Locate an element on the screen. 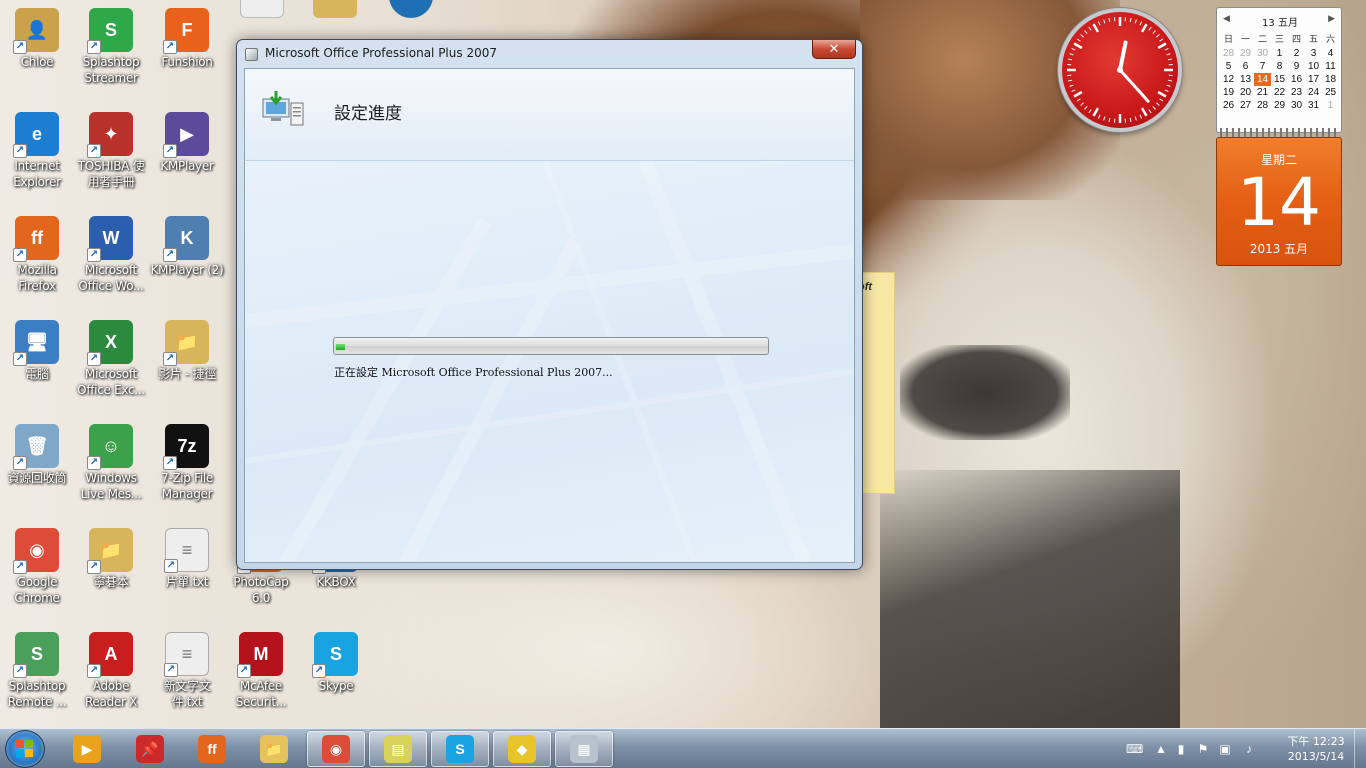 The image size is (1366, 768). calendar-day-cell: 10 is located at coordinates (1313, 66).